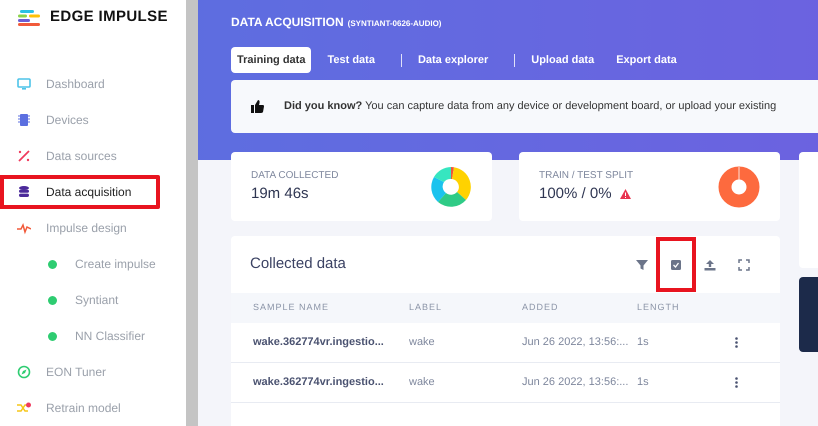 The width and height of the screenshot is (818, 426). I want to click on column-header: LENGTH, so click(659, 307).